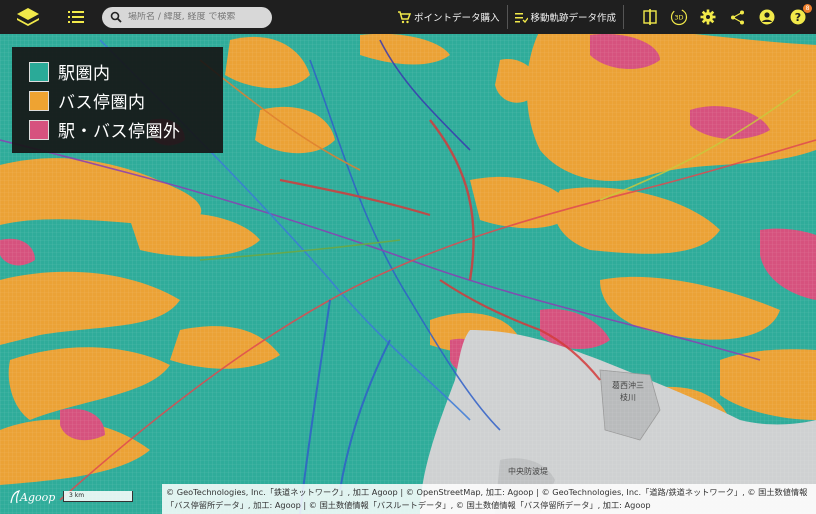 This screenshot has height=514, width=816. Describe the element at coordinates (38, 497) in the screenshot. I see `brand-name: Agoop` at that location.